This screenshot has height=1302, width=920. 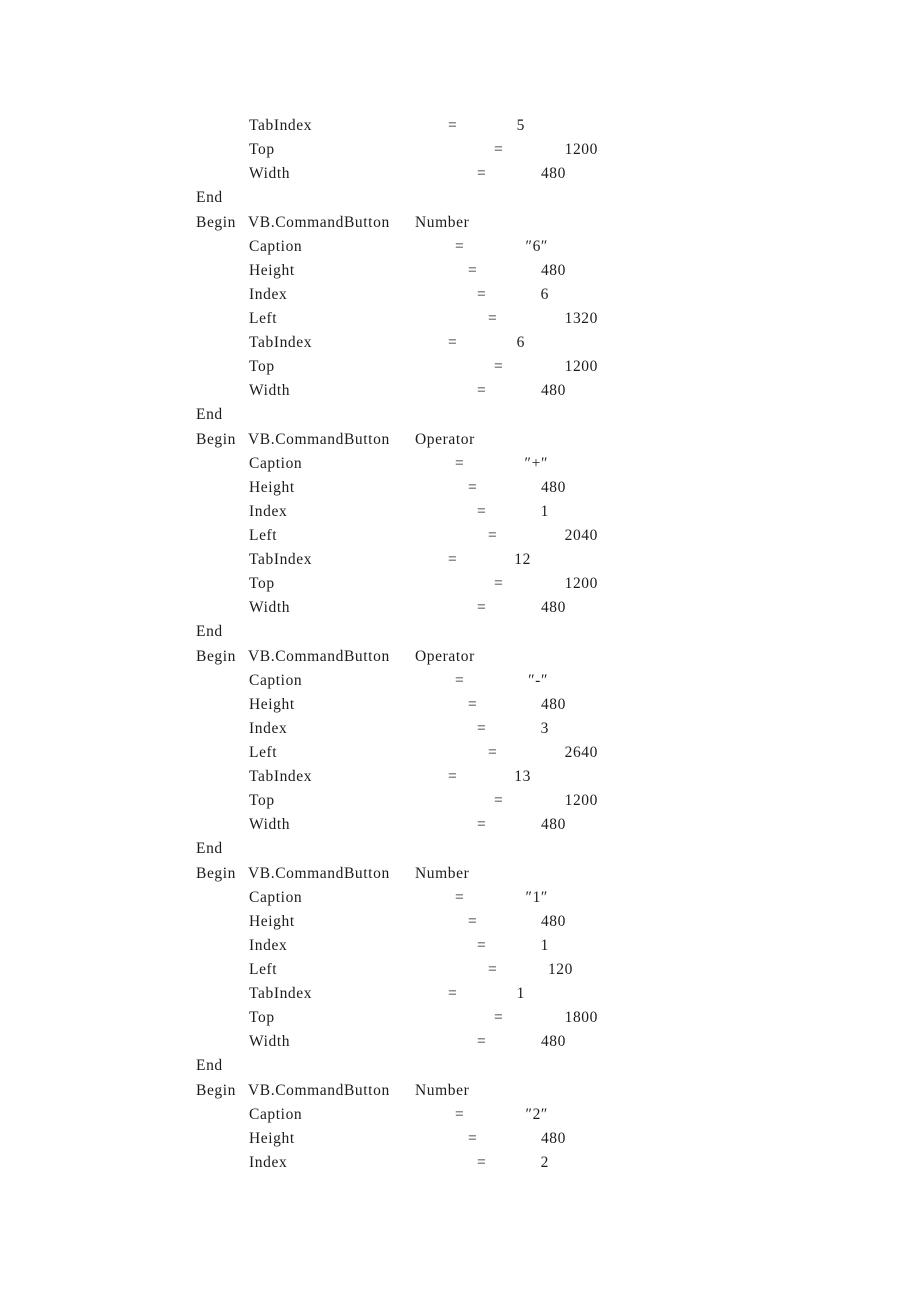 What do you see at coordinates (460, 560) in the screenshot?
I see `code-line-property: TabIndex = 12` at bounding box center [460, 560].